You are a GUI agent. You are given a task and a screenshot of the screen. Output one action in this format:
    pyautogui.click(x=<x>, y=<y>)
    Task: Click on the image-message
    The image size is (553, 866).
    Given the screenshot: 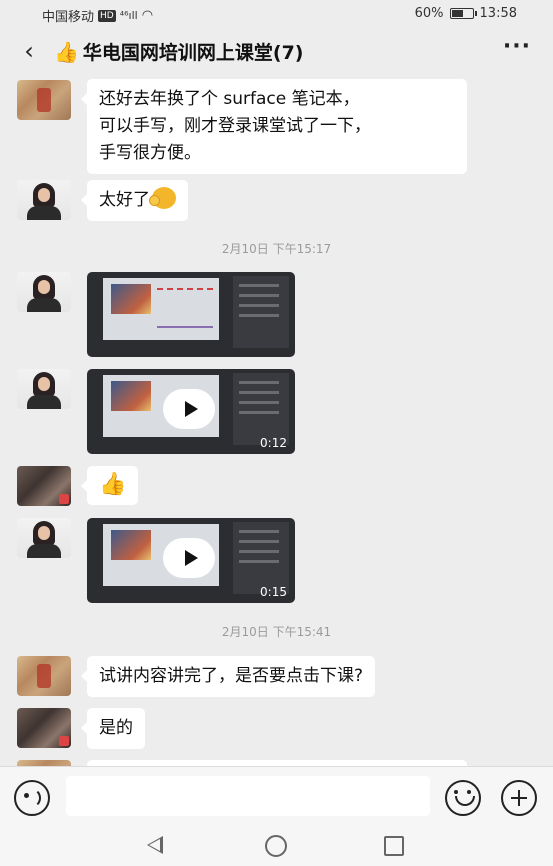 What is the action you would take?
    pyautogui.click(x=191, y=314)
    